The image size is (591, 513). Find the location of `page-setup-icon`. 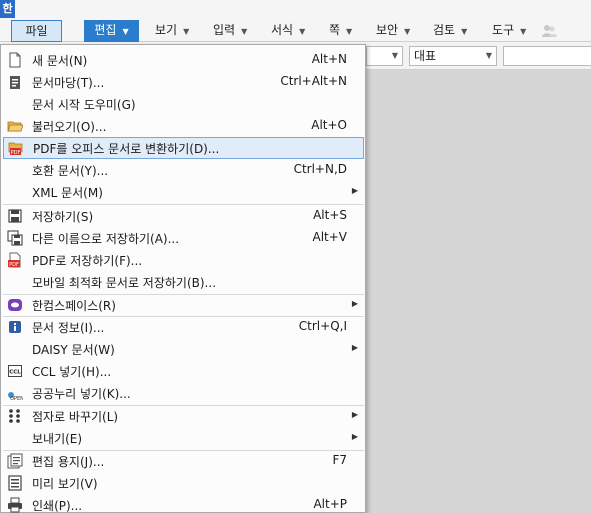

page-setup-icon is located at coordinates (15, 461).